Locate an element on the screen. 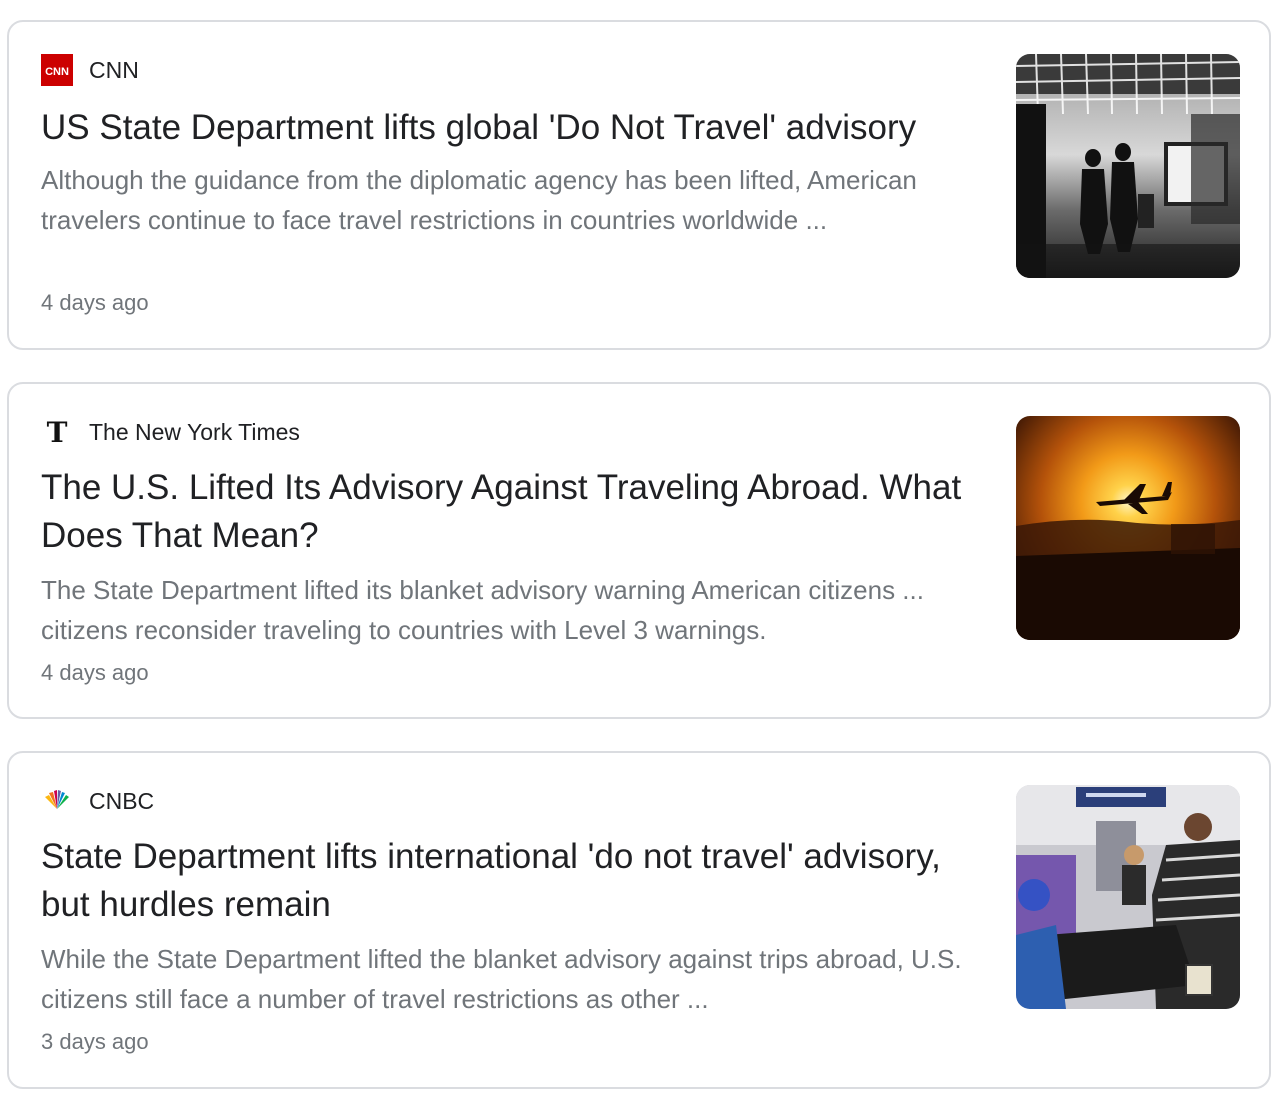 This screenshot has width=1285, height=1101. source-name: The New York Times is located at coordinates (194, 431).